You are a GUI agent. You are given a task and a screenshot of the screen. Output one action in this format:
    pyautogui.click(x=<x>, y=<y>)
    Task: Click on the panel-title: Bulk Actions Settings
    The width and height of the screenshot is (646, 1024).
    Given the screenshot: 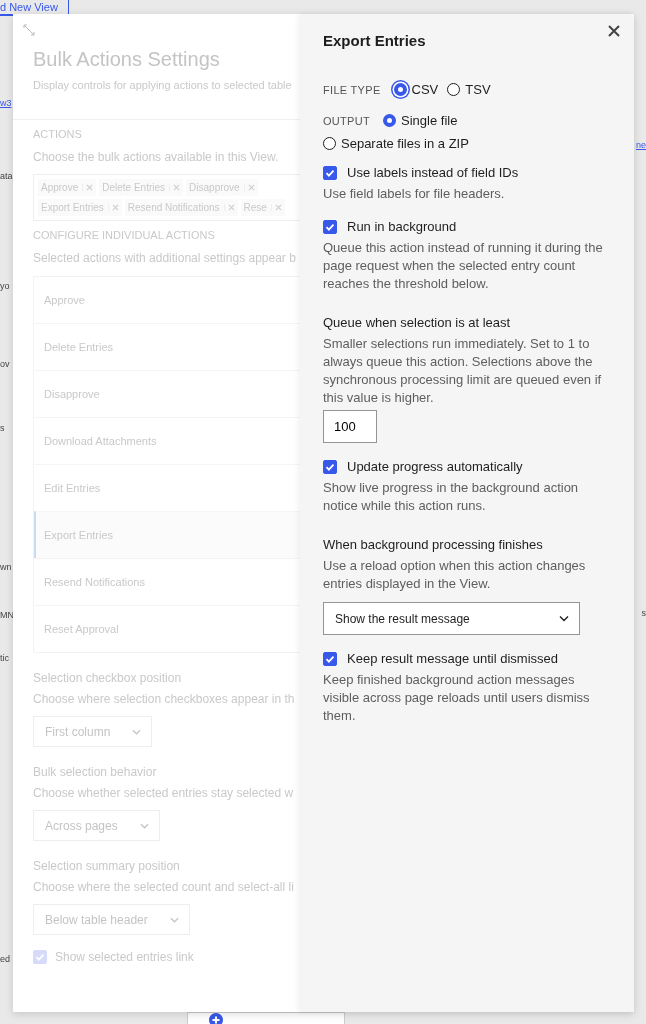 What is the action you would take?
    pyautogui.click(x=127, y=59)
    